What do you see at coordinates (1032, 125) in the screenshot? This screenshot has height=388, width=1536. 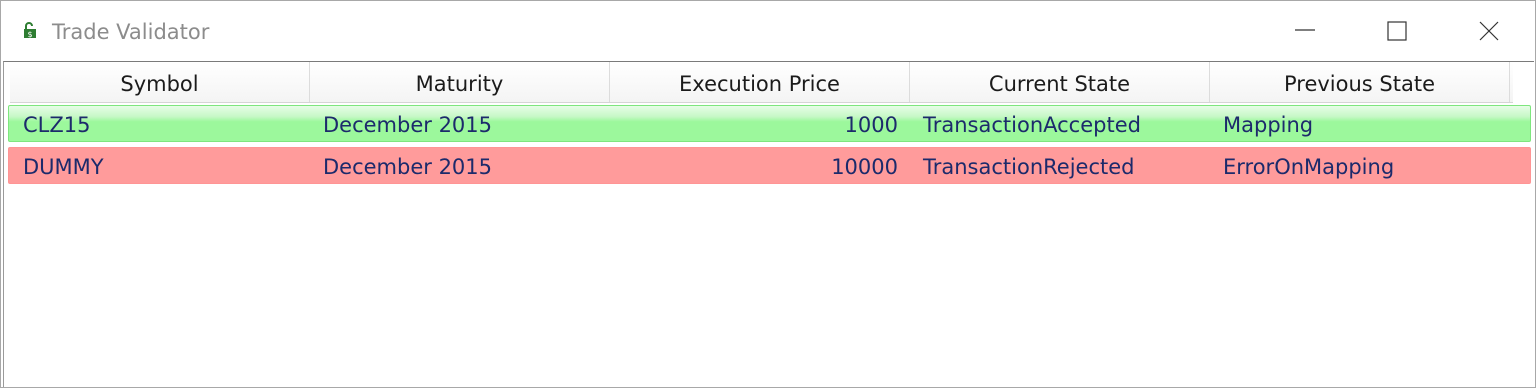 I see `cell-current-state: TransactionAccepted` at bounding box center [1032, 125].